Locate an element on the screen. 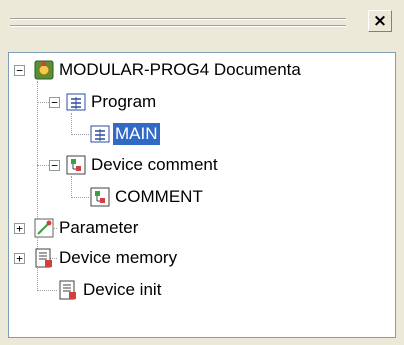 The image size is (404, 345). tree-node-label: MODULAR-PROG4 Documenta is located at coordinates (180, 70).